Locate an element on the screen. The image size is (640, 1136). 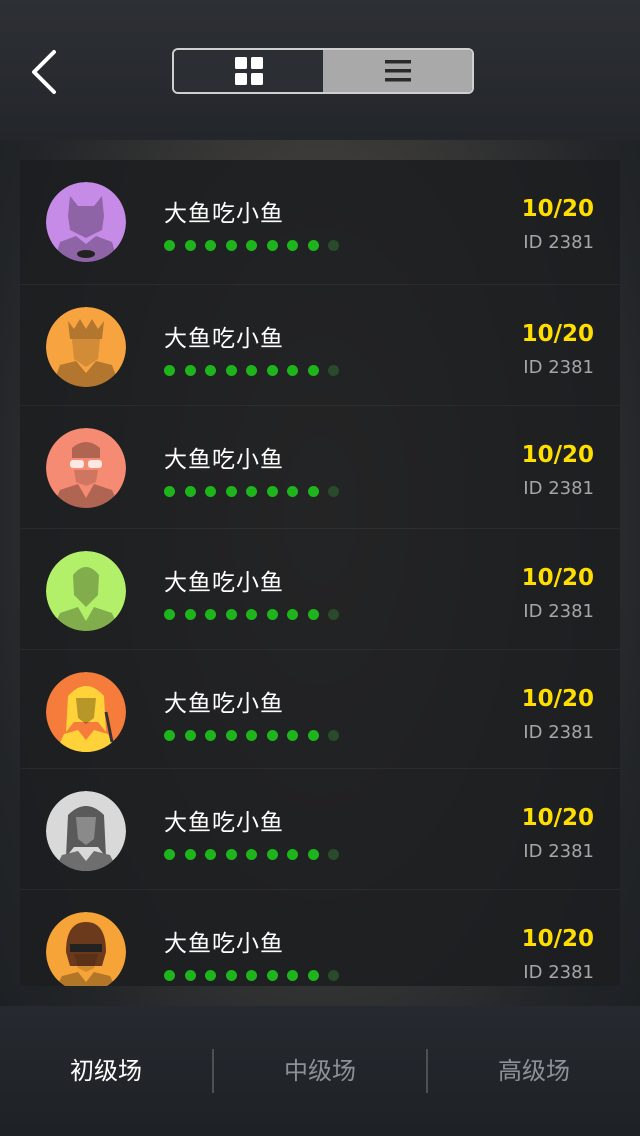
back-button is located at coordinates (46, 72).